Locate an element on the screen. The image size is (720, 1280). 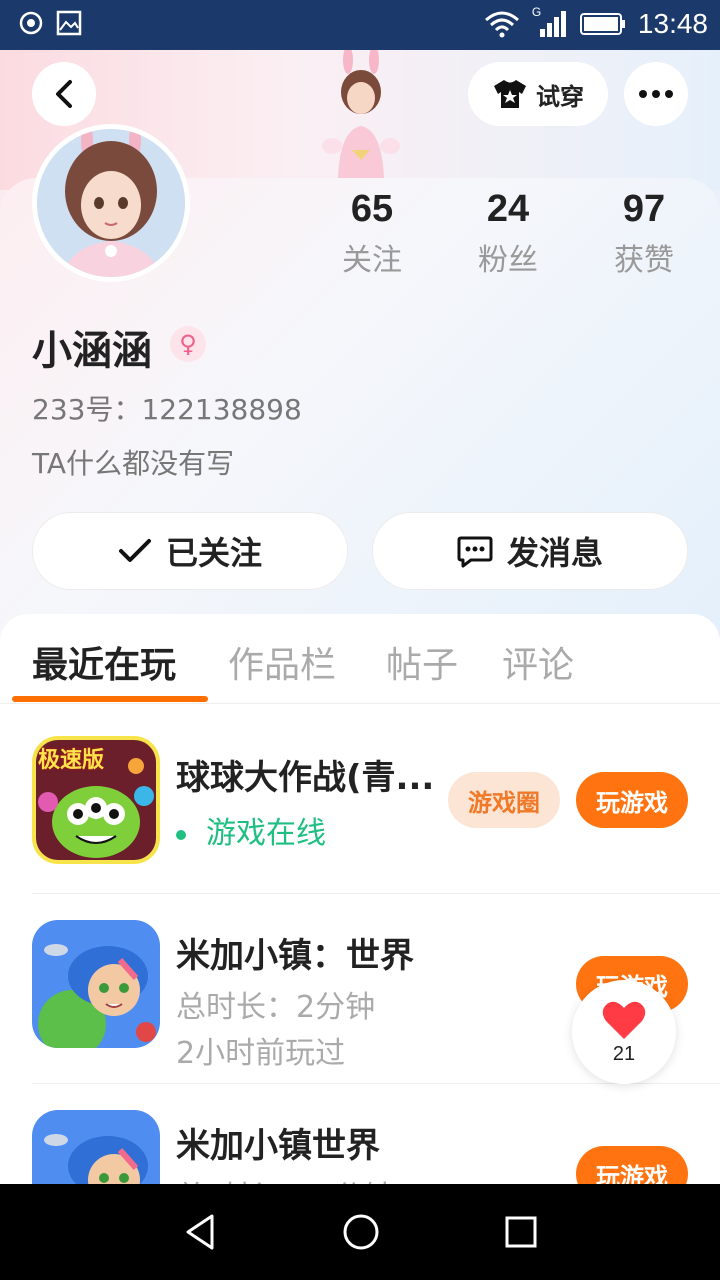
game-online-status: 游戏在线 is located at coordinates (251, 830).